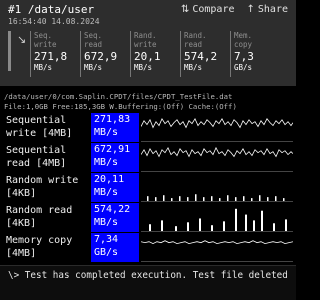 The height and width of the screenshot is (300, 320). I want to click on test-row-seq-write: Sequential write [4MB] 271,83 MB/s, so click(148, 127).